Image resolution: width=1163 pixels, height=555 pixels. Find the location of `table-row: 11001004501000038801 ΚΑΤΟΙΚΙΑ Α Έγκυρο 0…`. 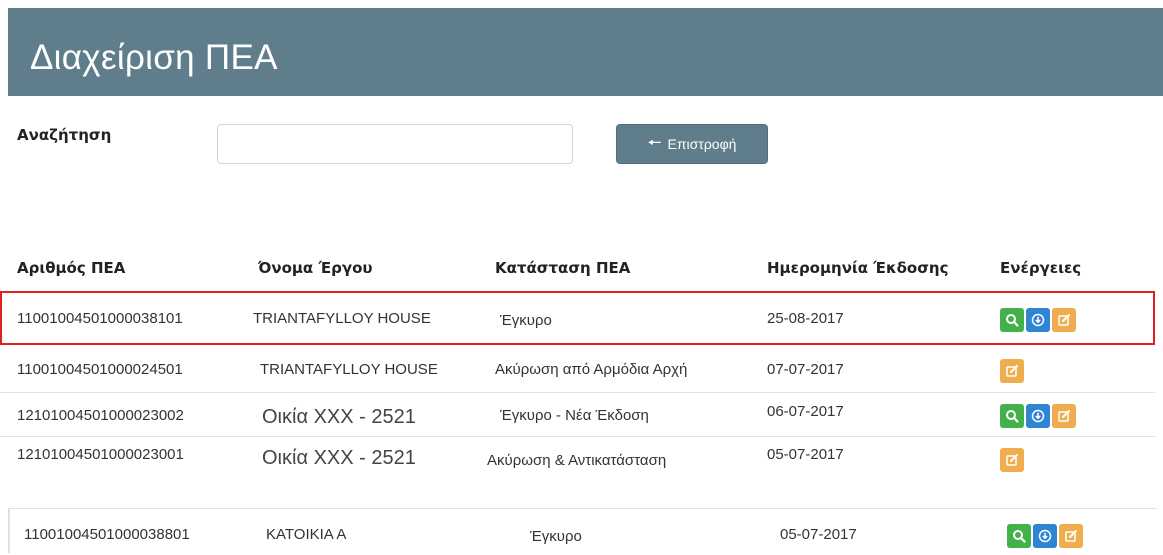

table-row: 11001004501000038801 ΚΑΤΟΙΚΙΑ Α Έγκυρο 0… is located at coordinates (582, 530).